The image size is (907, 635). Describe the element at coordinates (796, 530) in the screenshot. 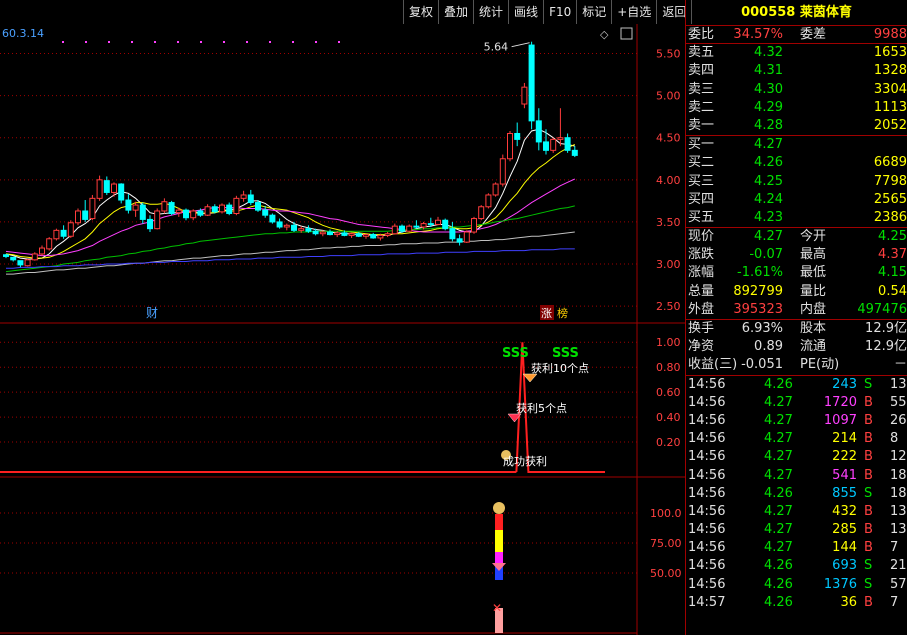

I see `tick-row: 14:56 4.27 285 B 13` at that location.